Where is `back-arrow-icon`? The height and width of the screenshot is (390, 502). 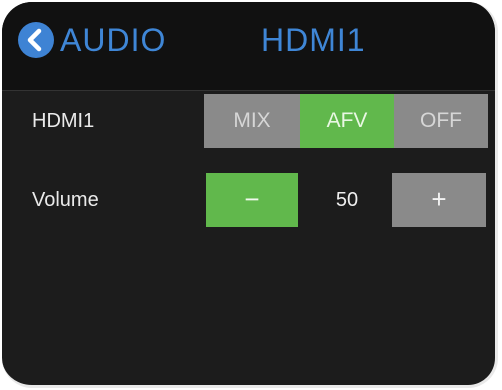
back-arrow-icon is located at coordinates (34, 40).